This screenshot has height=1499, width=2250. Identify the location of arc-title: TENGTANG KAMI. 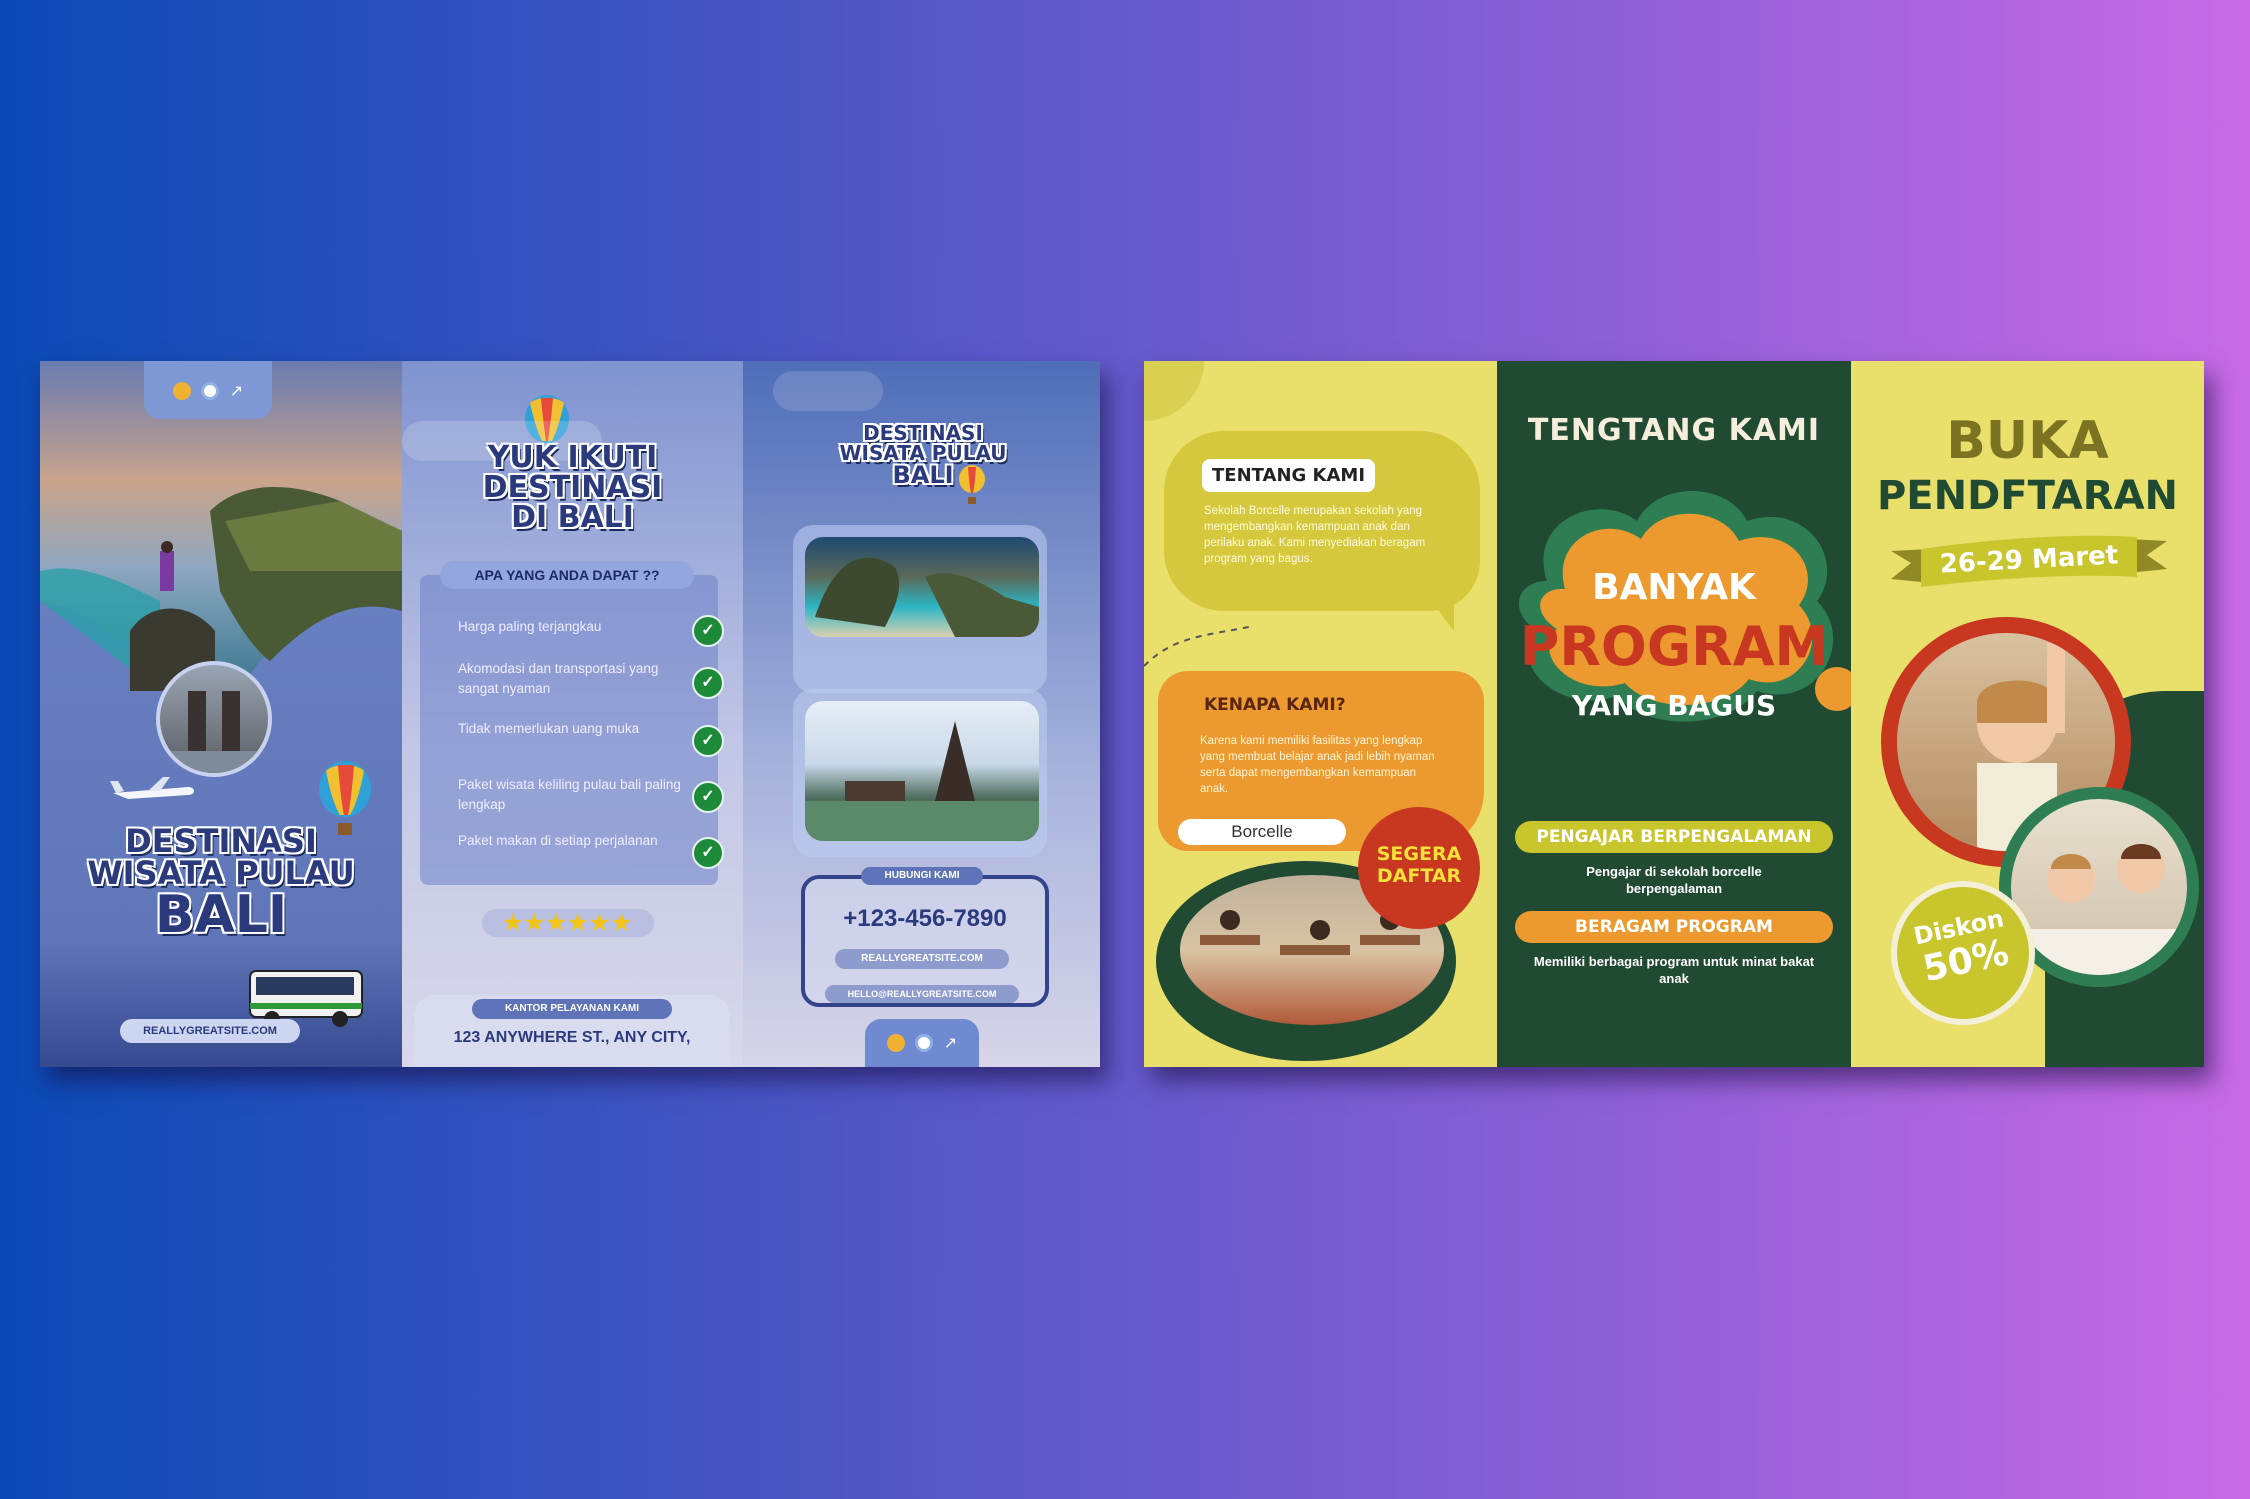
(1674, 430).